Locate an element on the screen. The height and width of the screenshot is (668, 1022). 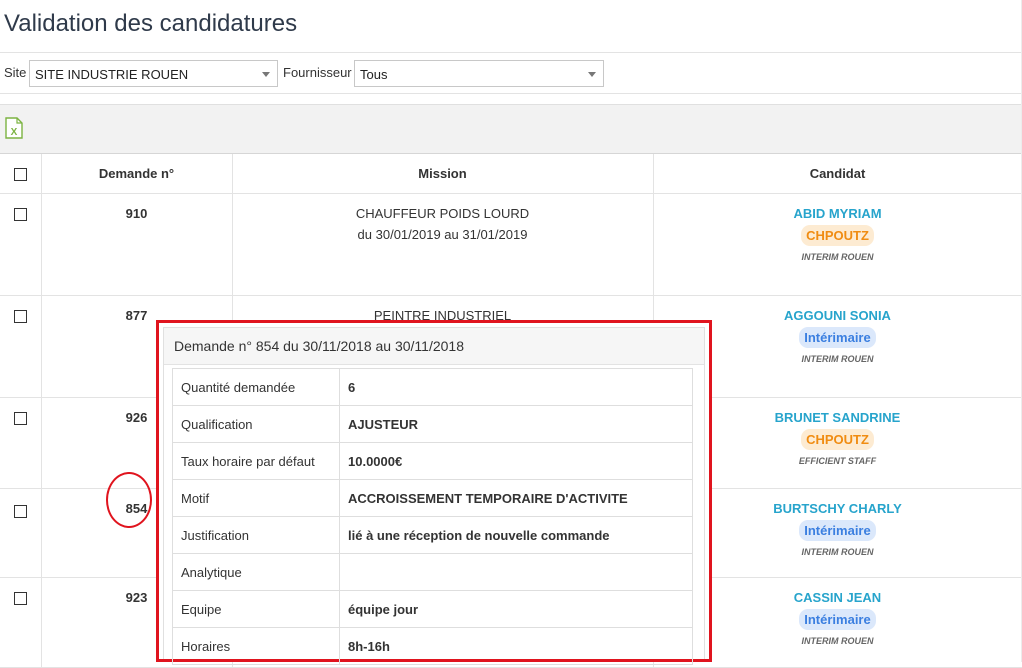
site-select: SITE INDUSTRIE ROUEN is located at coordinates (153, 73).